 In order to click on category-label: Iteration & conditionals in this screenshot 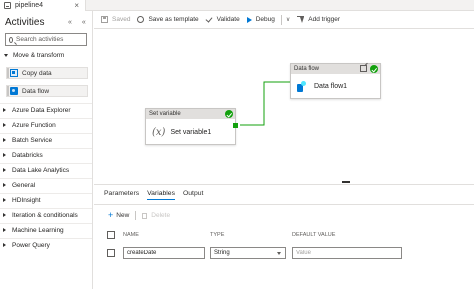, I will do `click(45, 215)`.